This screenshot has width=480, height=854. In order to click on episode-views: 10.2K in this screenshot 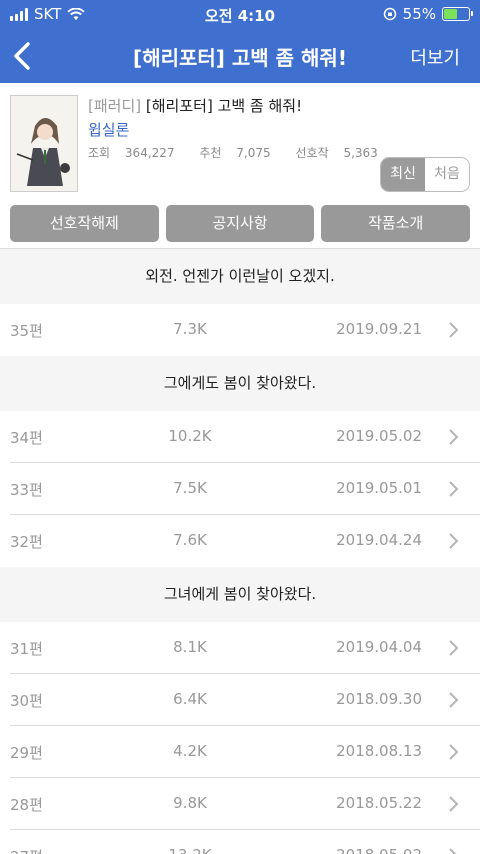, I will do `click(190, 436)`.